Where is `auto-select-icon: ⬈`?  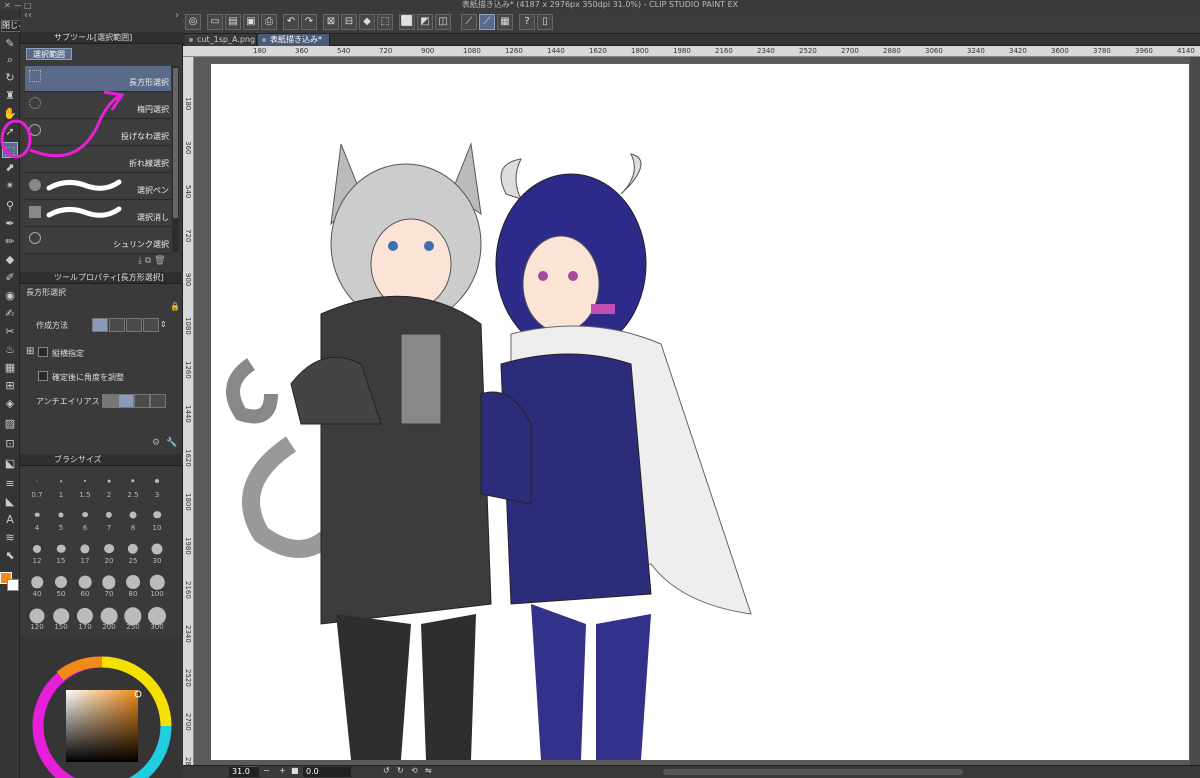 auto-select-icon: ⬈ is located at coordinates (10, 168).